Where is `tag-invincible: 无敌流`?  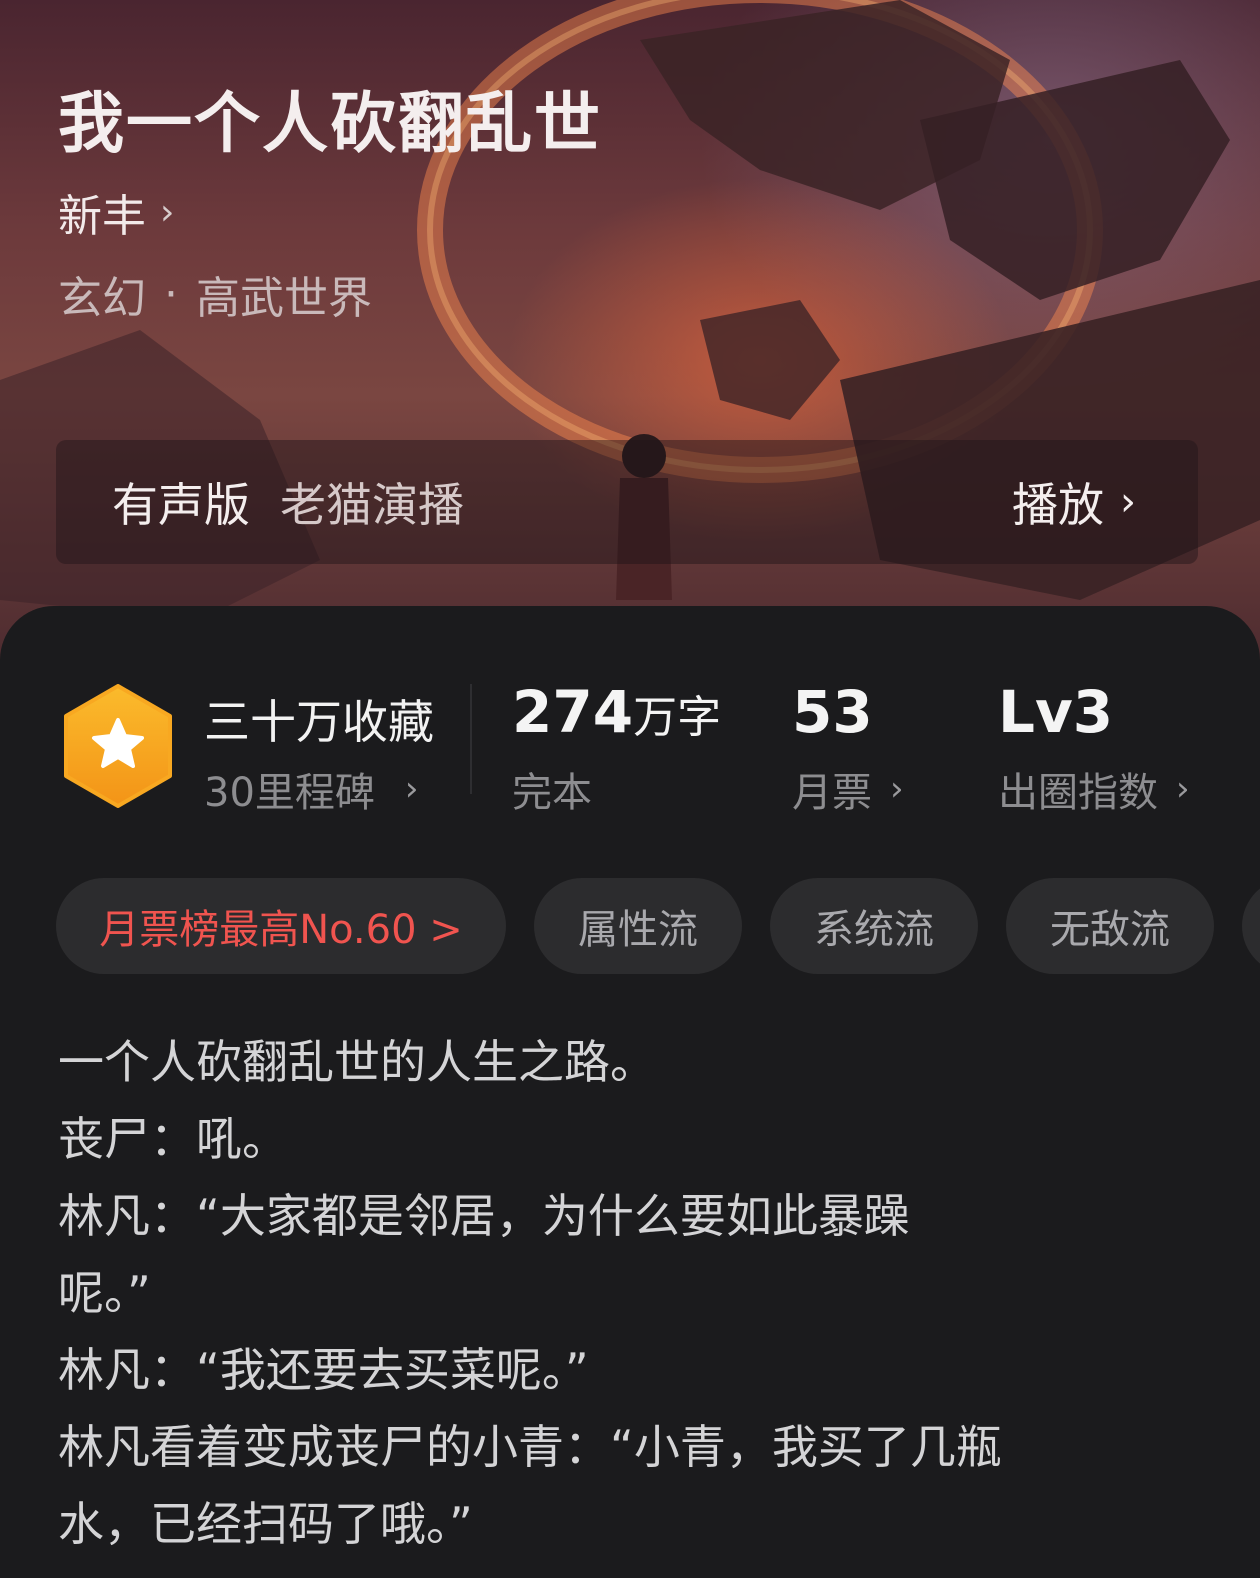 tag-invincible: 无敌流 is located at coordinates (1110, 926).